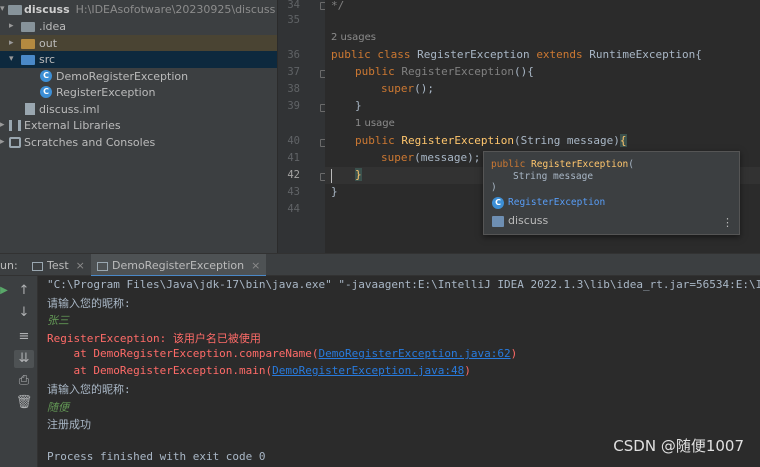  What do you see at coordinates (727, 222) in the screenshot?
I see `more-options-icon: ⋮` at bounding box center [727, 222].